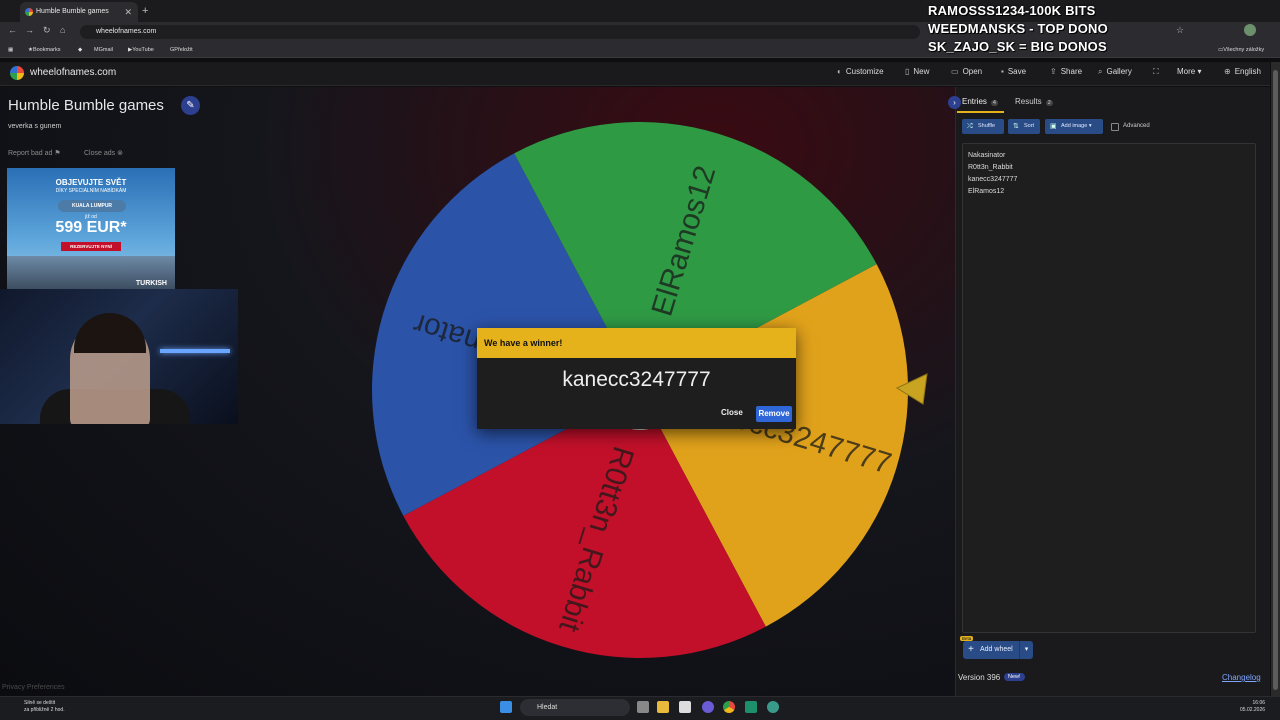 This screenshot has height=720, width=1280. Describe the element at coordinates (1026, 650) in the screenshot. I see `chevron-down-icon: ▾` at that location.